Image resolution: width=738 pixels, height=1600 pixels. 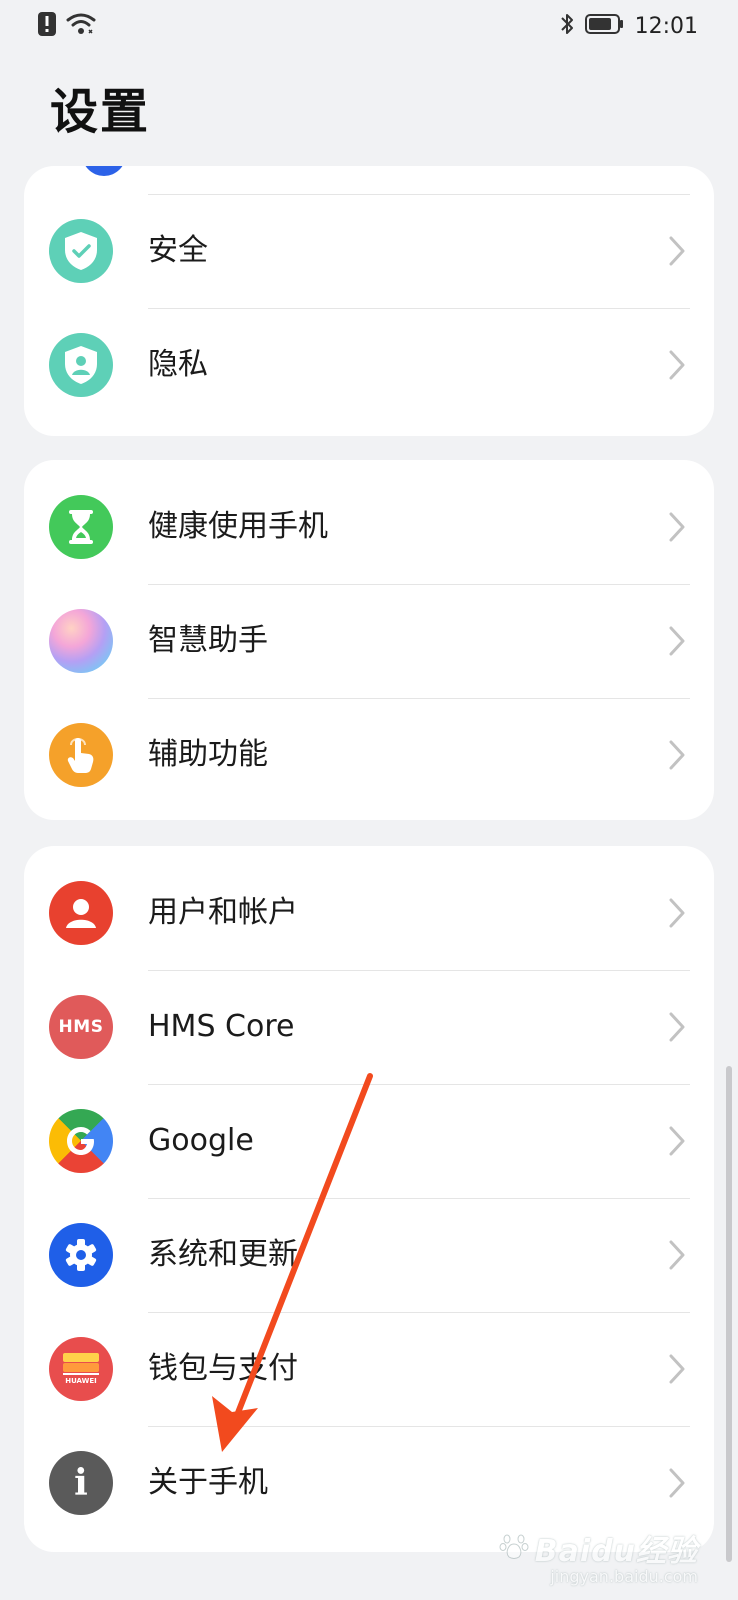 What do you see at coordinates (369, 1027) in the screenshot?
I see `settings-item-hms-core: HMS HMS Core` at bounding box center [369, 1027].